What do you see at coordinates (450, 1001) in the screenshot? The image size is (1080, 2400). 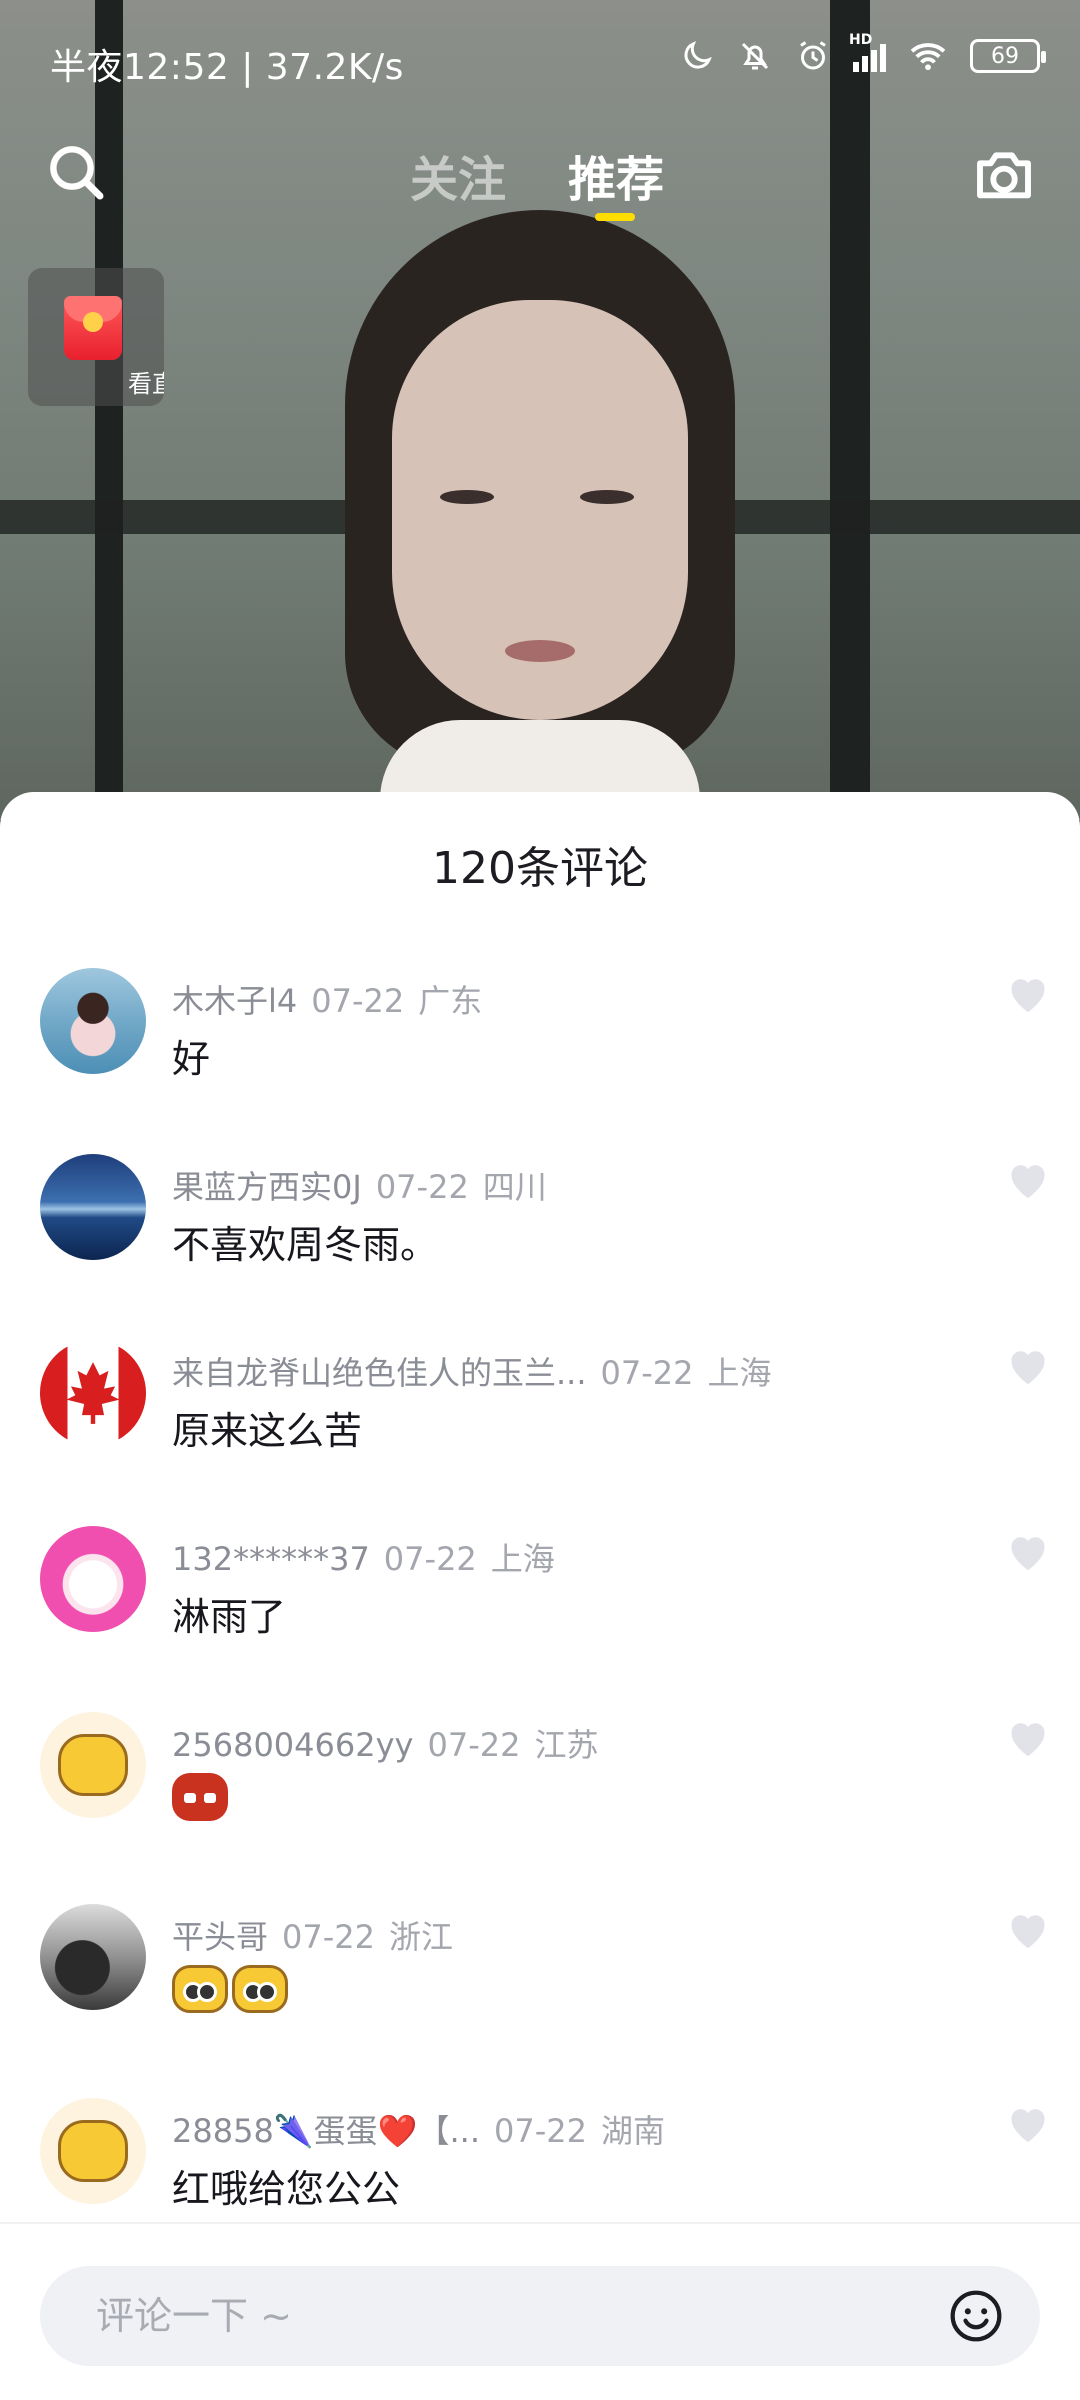 I see `comment-location: 广东` at bounding box center [450, 1001].